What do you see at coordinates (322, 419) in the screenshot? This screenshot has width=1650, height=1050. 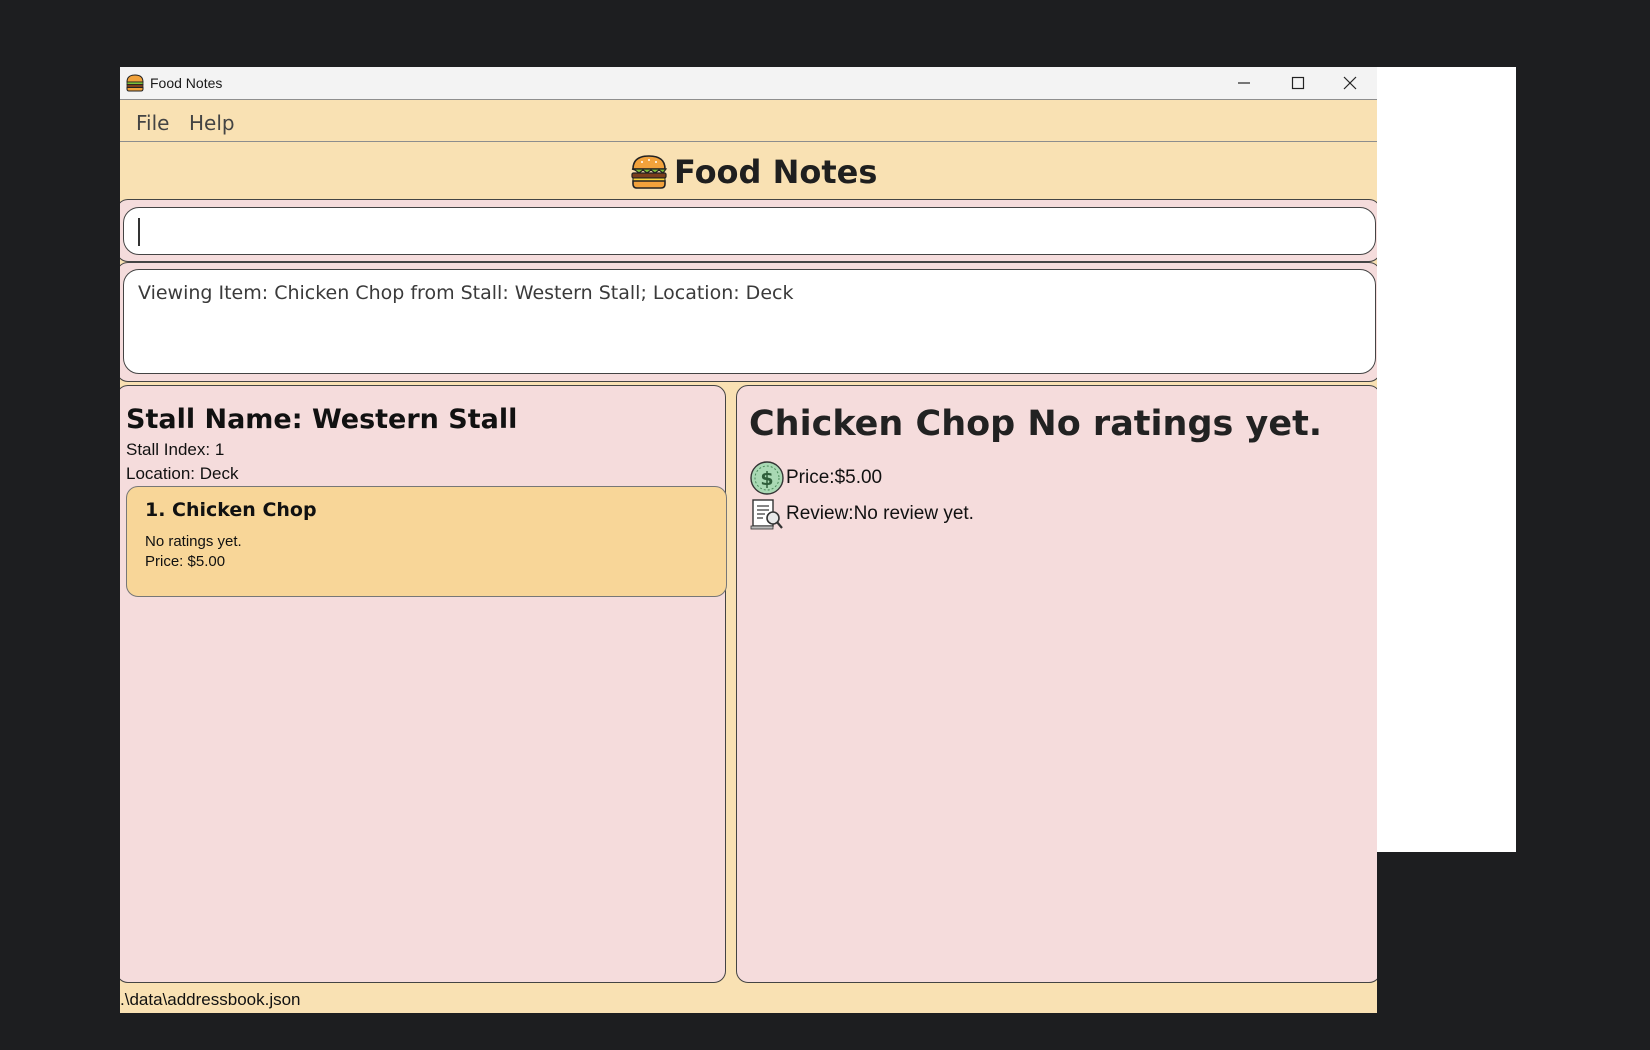 I see `stall-name: Stall Name: Western Stall` at bounding box center [322, 419].